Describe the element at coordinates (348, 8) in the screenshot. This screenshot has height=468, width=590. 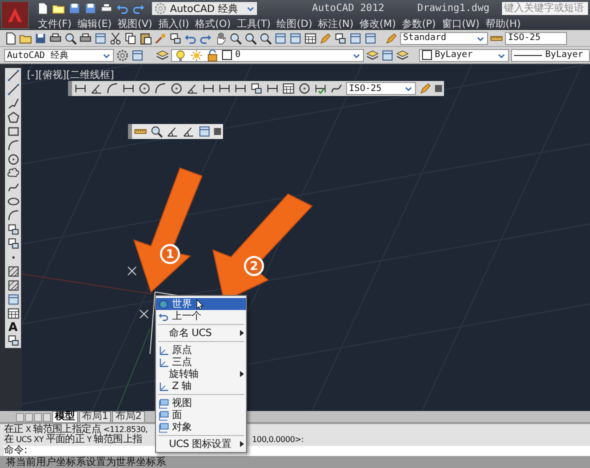
I see `app-title: AutoCAD 2012` at that location.